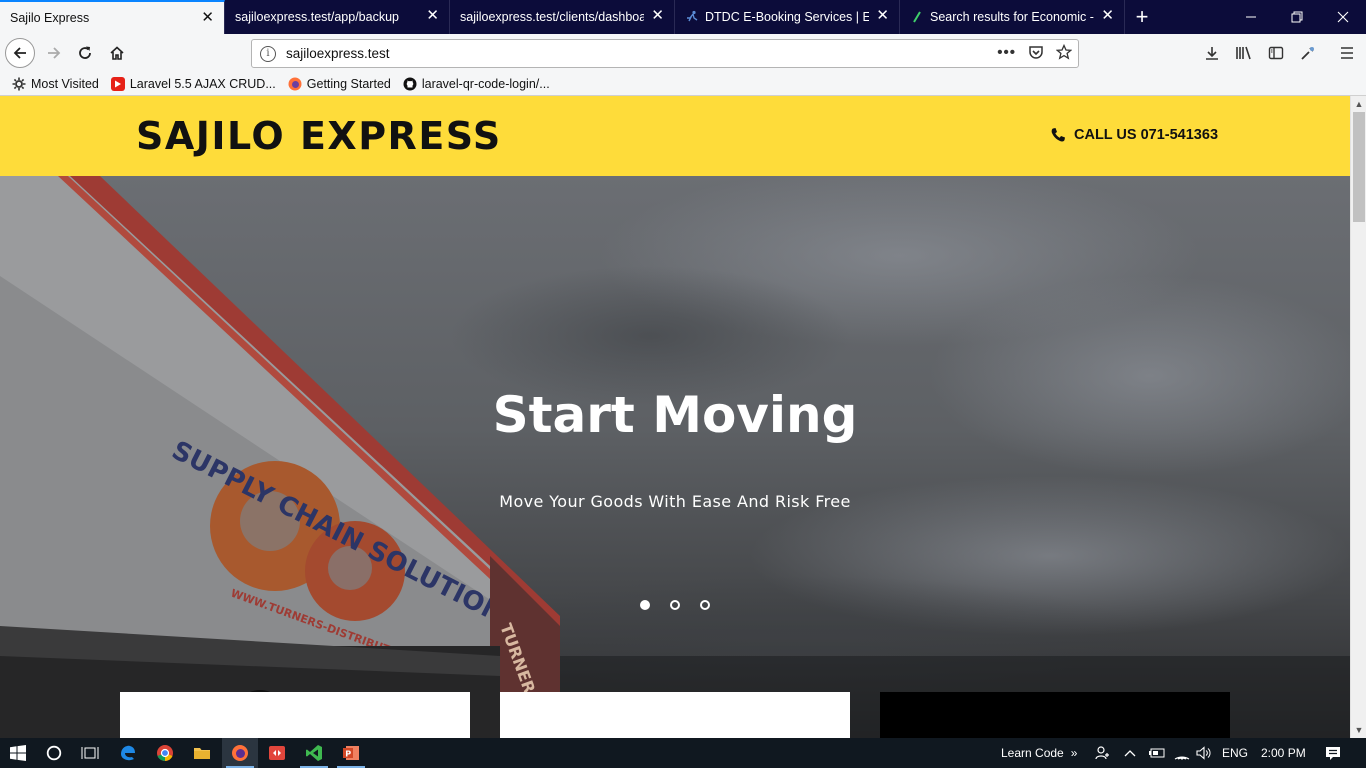 Image resolution: width=1366 pixels, height=768 pixels. Describe the element at coordinates (1032, 753) in the screenshot. I see `learn-code-label: Learn Code` at that location.